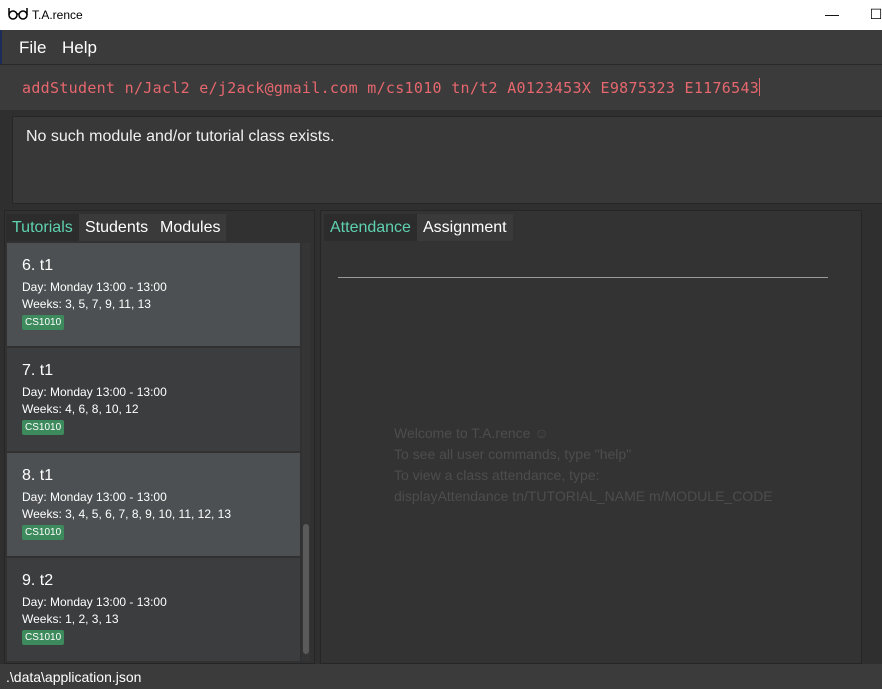 This screenshot has height=689, width=882. What do you see at coordinates (86, 304) in the screenshot?
I see `tutorial-weeks: Weeks: 3, 5, 7, 9, 11, 13` at bounding box center [86, 304].